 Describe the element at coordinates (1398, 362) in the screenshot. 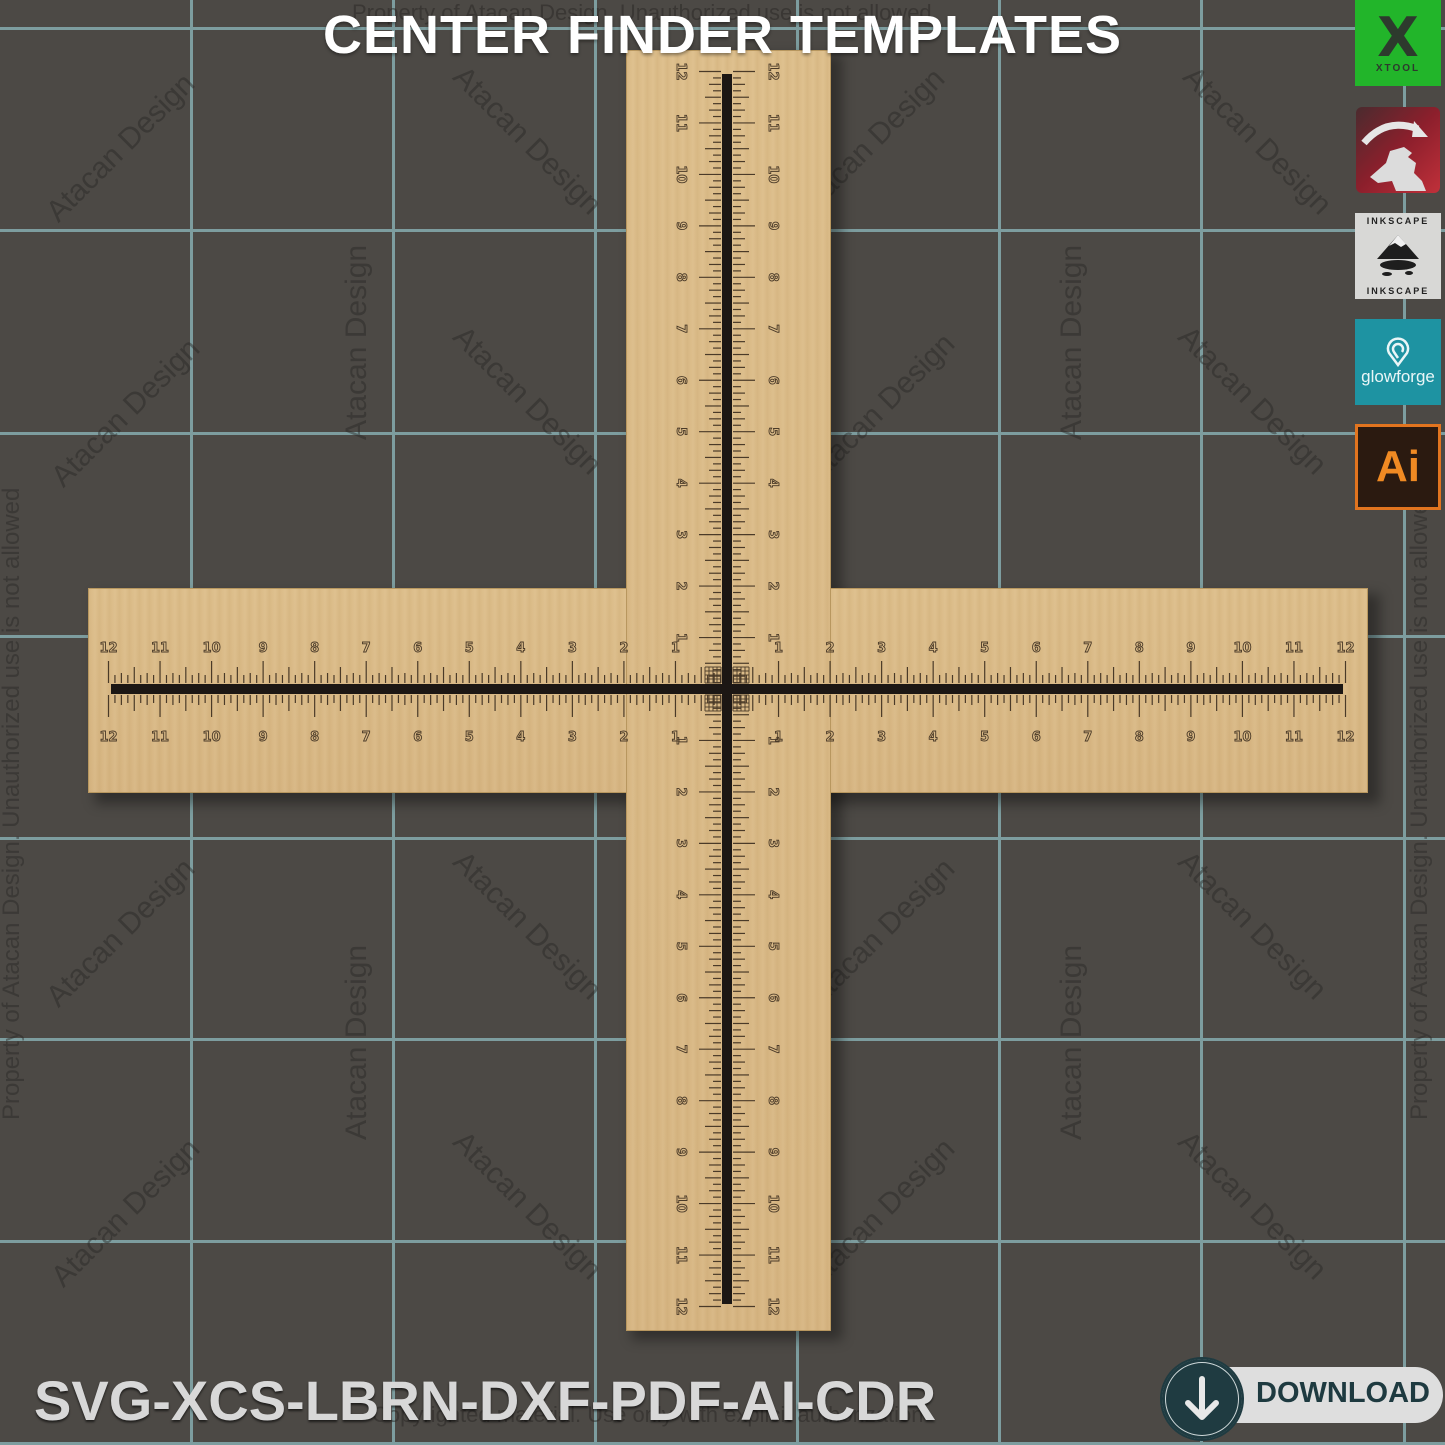

I see `glowforge-icon: glowforge` at that location.